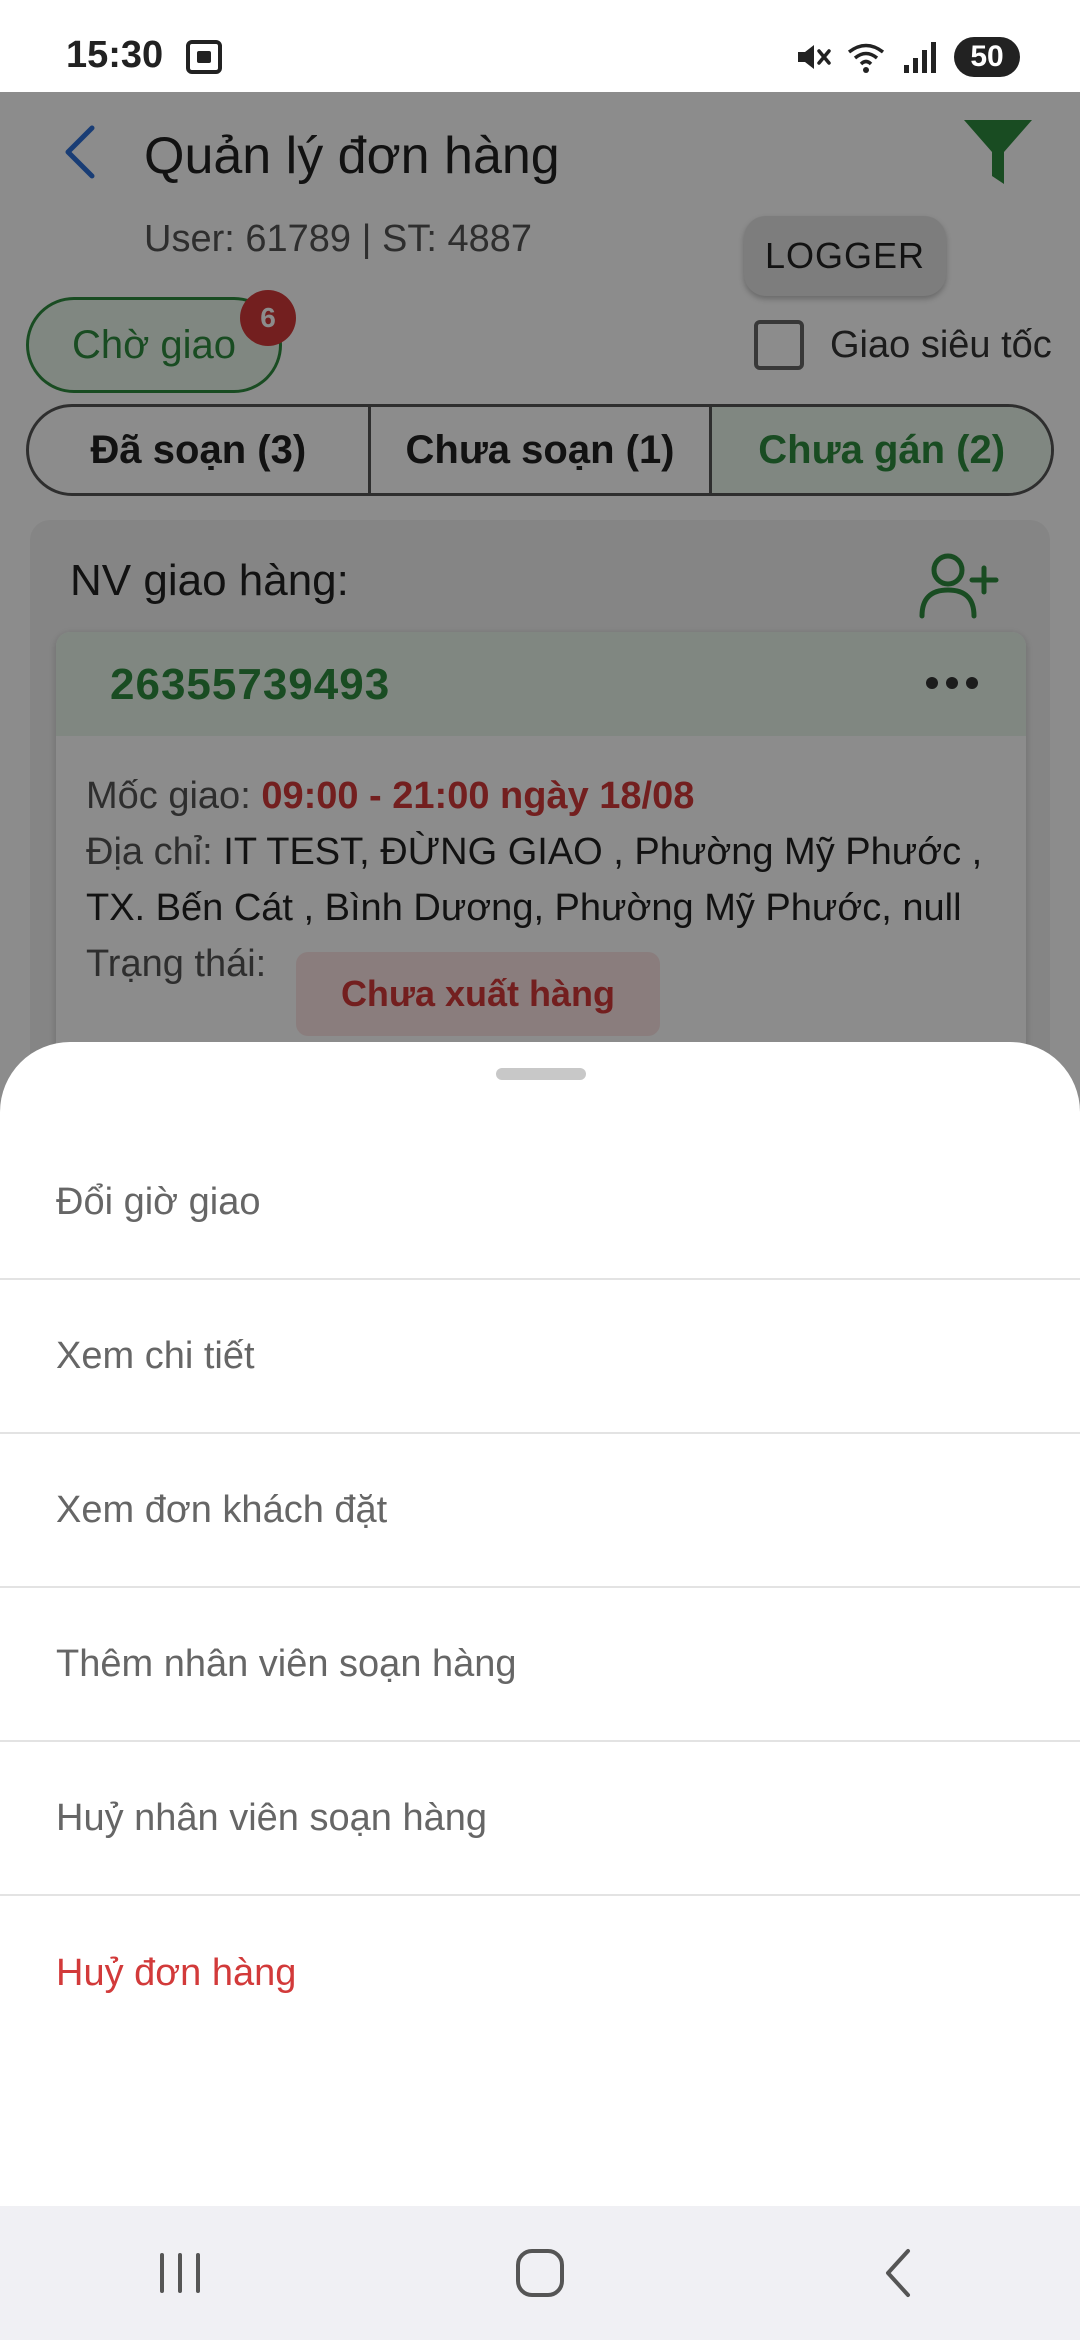  I want to click on status-icons: 50, so click(906, 57).